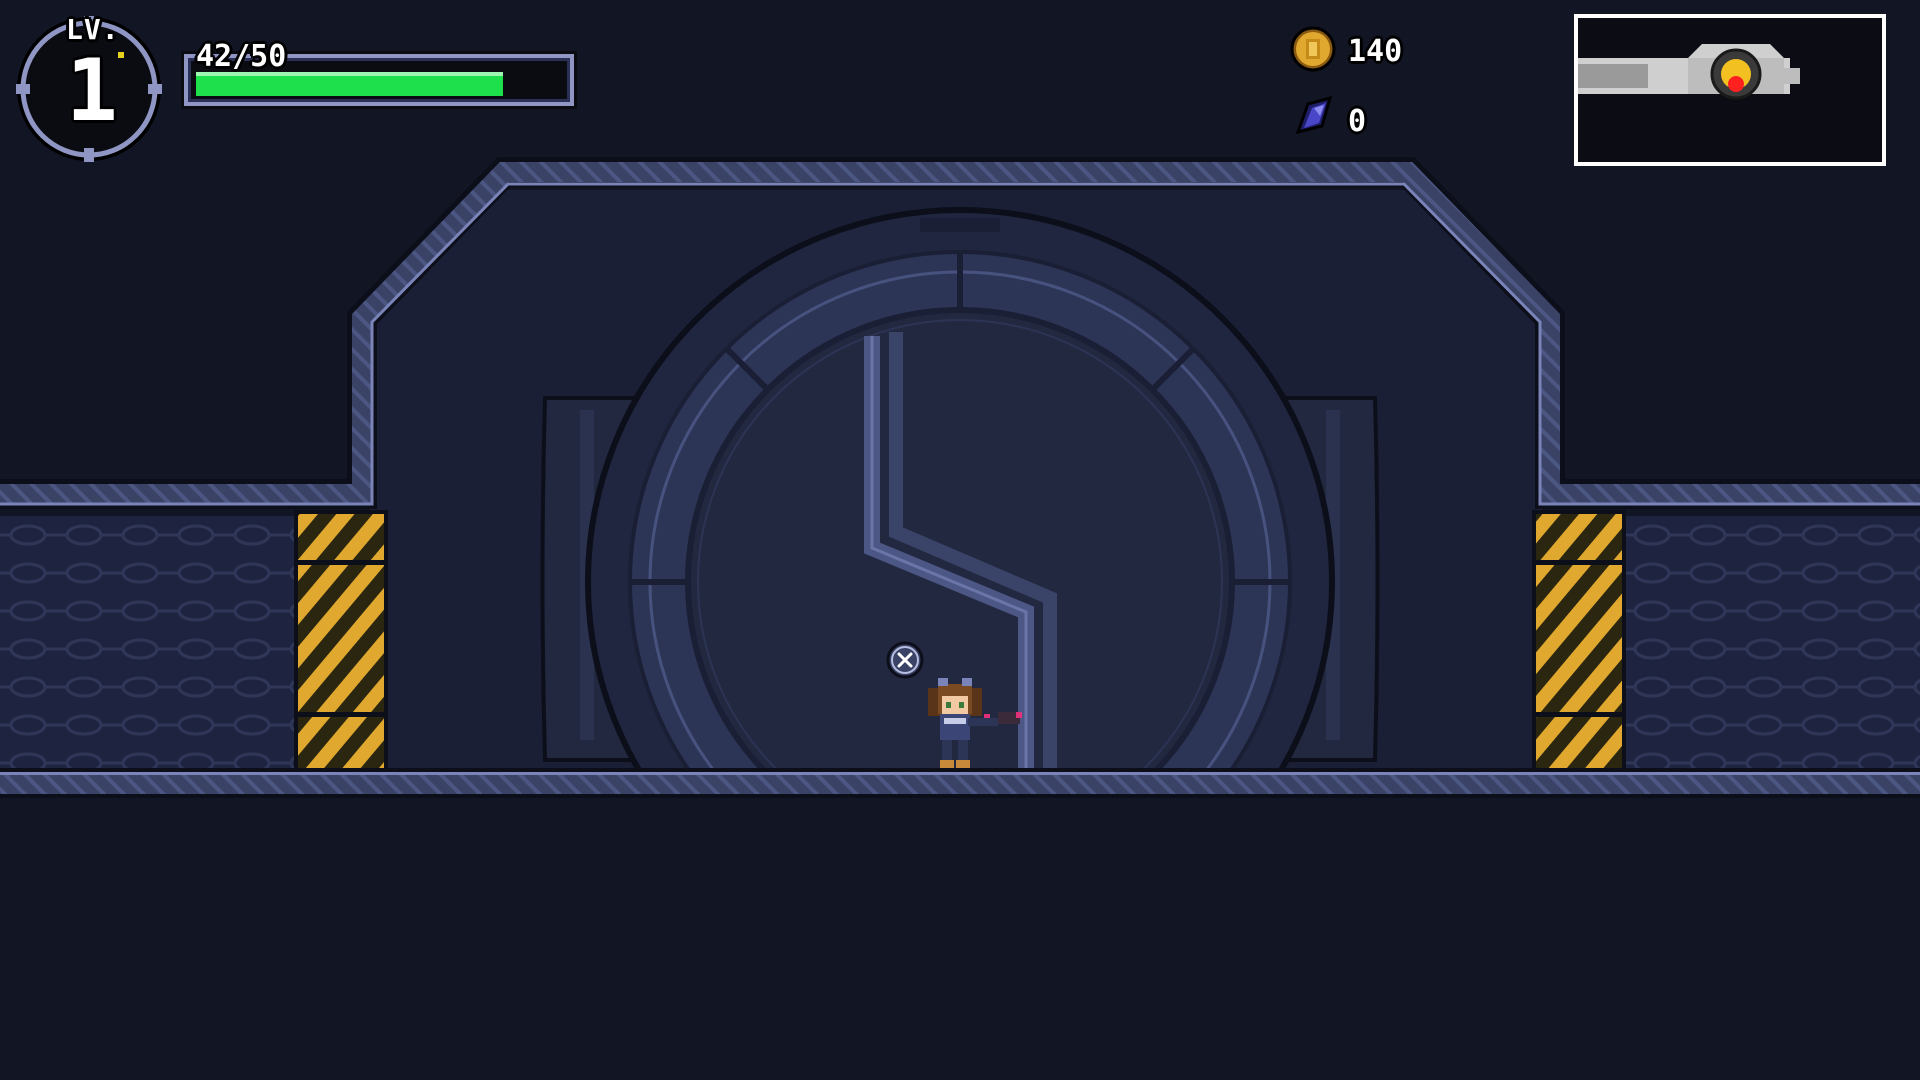  I want to click on gem-count: 0, so click(1357, 121).